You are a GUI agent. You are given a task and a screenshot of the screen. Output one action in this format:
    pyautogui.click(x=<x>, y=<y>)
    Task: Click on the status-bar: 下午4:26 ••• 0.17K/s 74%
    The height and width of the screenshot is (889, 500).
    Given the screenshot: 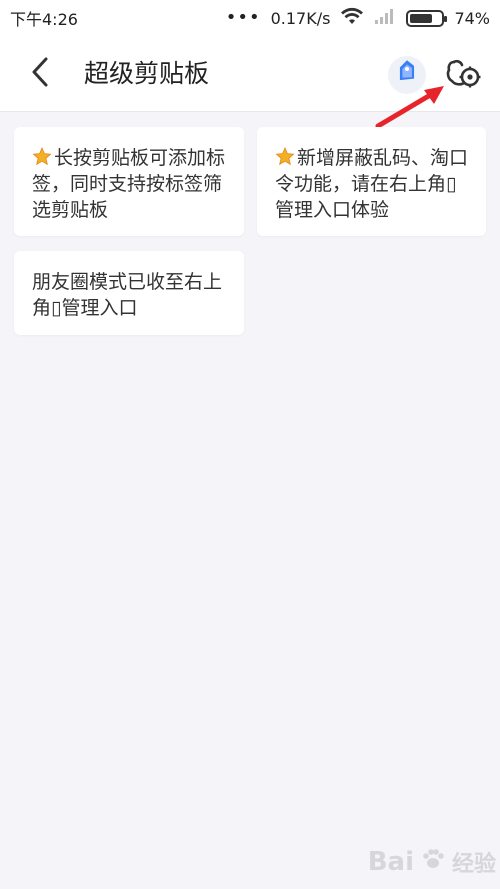 What is the action you would take?
    pyautogui.click(x=250, y=18)
    